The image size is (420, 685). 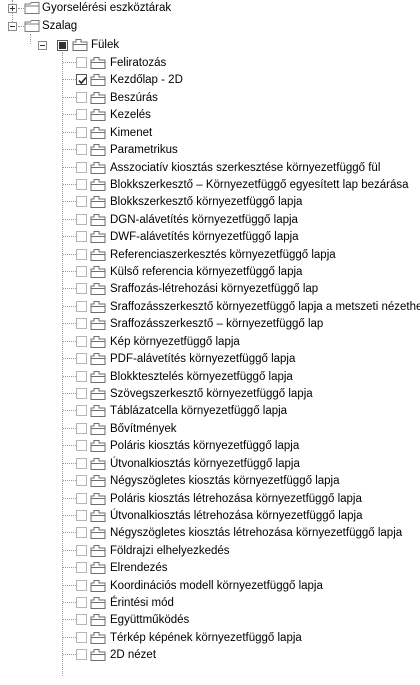 What do you see at coordinates (204, 220) in the screenshot?
I see `tab-item-label: DGN-alávetítés környezetfüggő lapja` at bounding box center [204, 220].